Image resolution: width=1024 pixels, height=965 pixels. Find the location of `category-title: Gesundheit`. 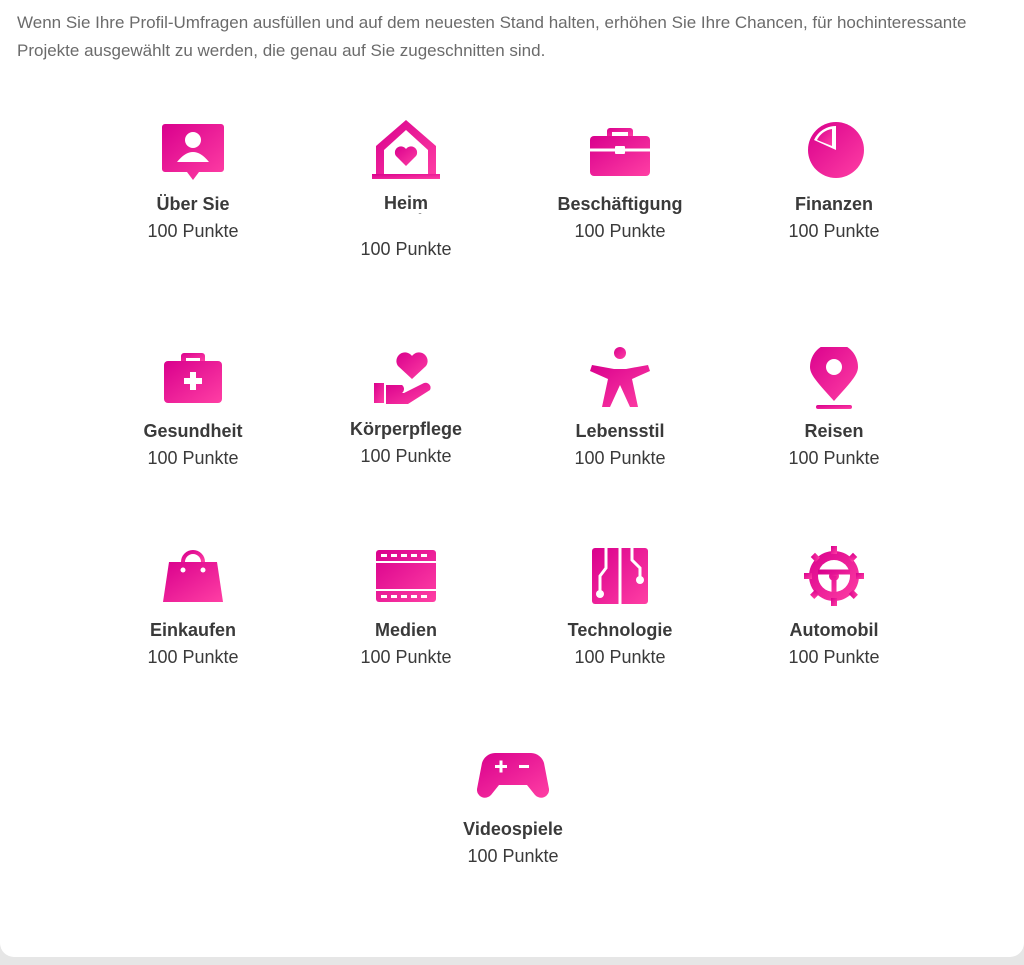

category-title: Gesundheit is located at coordinates (193, 431).